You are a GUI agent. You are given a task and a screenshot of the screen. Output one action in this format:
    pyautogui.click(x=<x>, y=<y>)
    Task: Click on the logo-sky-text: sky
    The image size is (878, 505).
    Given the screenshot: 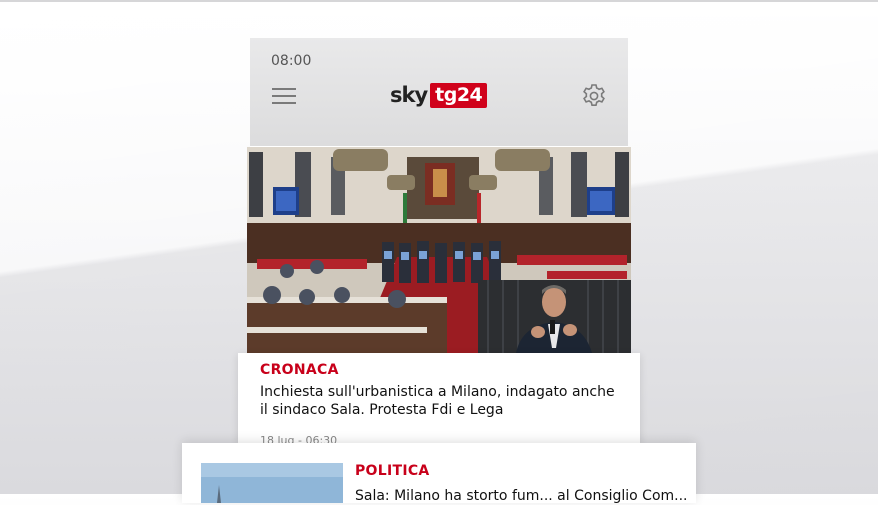 What is the action you would take?
    pyautogui.click(x=409, y=95)
    